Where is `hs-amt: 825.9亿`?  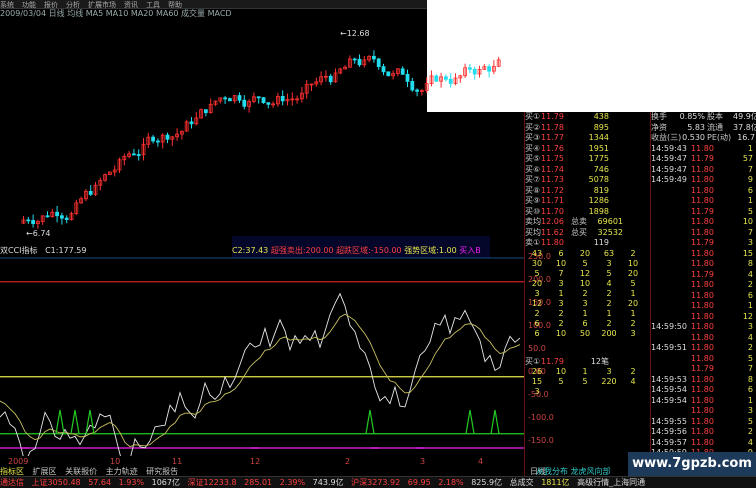
hs-amt: 825.9亿 is located at coordinates (487, 482).